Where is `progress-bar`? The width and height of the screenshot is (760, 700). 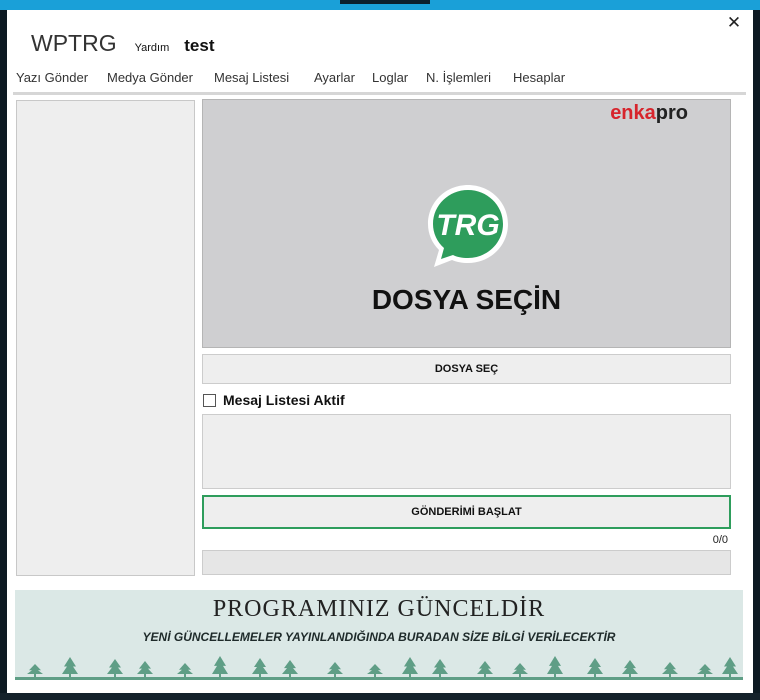
progress-bar is located at coordinates (466, 562).